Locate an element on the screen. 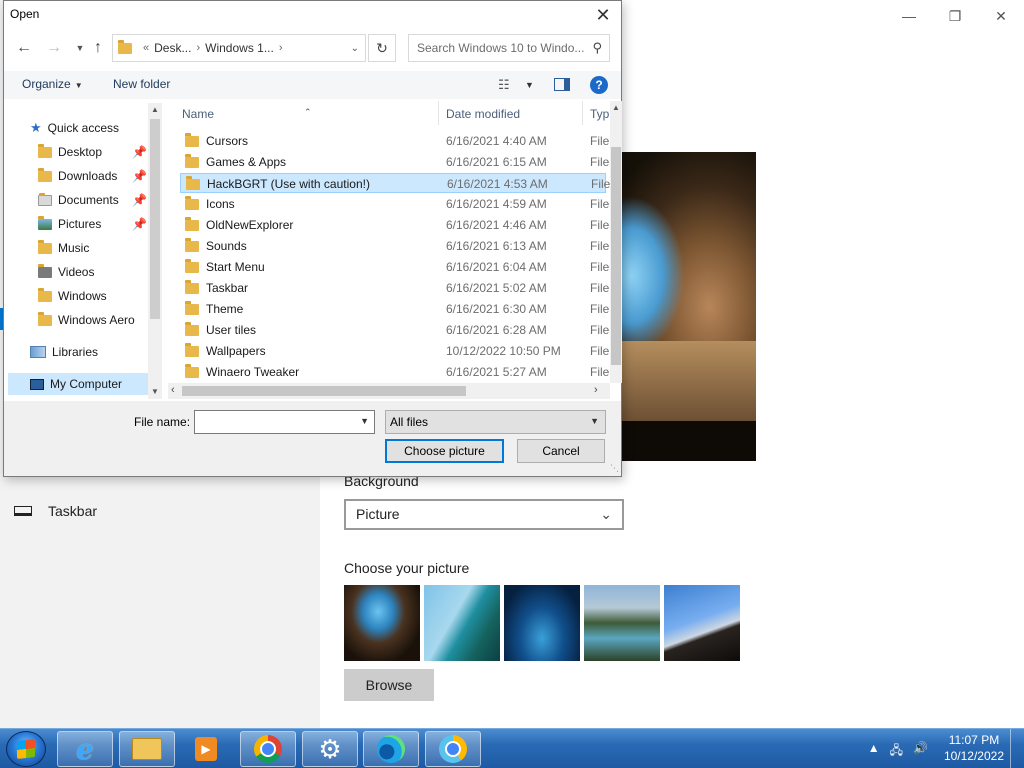 The height and width of the screenshot is (768, 1024). file-row: Icons 6/16/2021 4:59 AM File is located at coordinates (394, 204).